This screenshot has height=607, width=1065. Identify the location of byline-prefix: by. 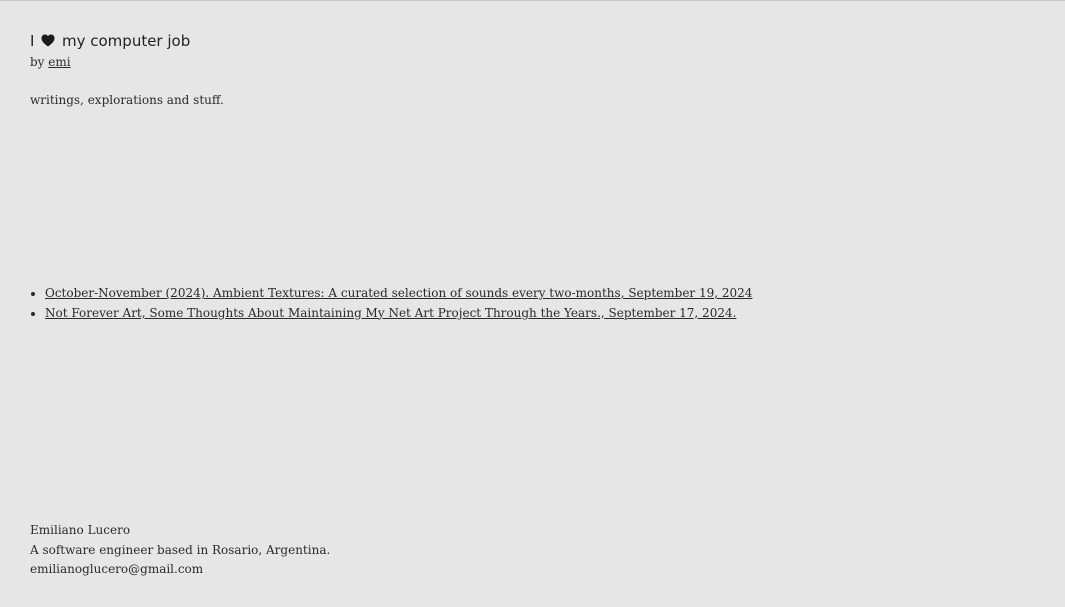
(37, 62).